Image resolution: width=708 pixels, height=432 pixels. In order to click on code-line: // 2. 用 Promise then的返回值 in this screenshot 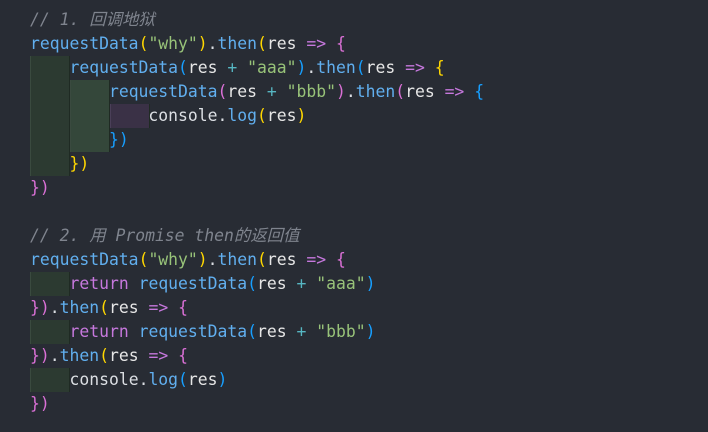, I will do `click(164, 236)`.